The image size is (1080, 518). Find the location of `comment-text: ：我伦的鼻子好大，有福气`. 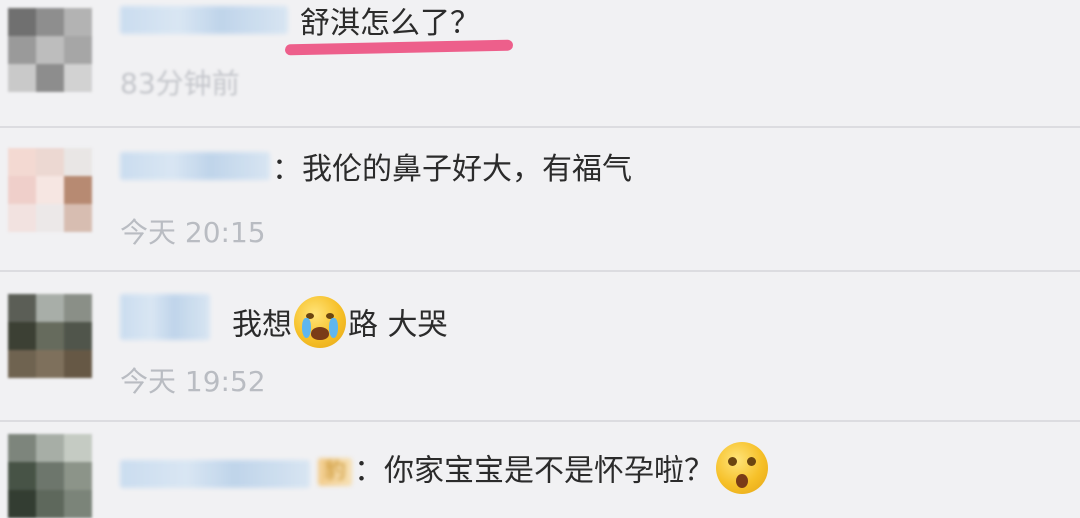

comment-text: ：我伦的鼻子好大，有福气 is located at coordinates (452, 169).